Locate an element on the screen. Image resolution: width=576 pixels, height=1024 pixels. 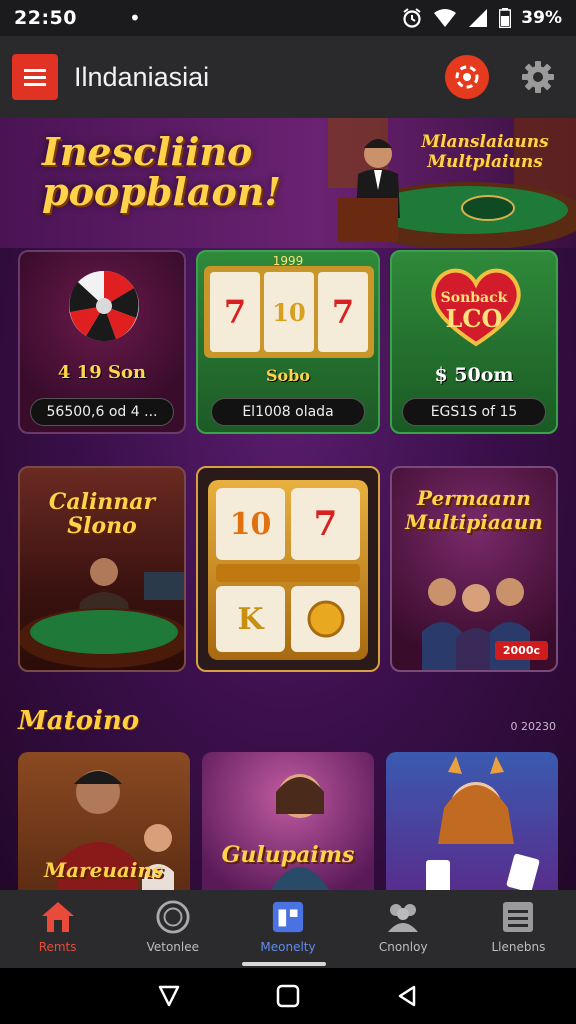
rewards-button is located at coordinates (467, 77).